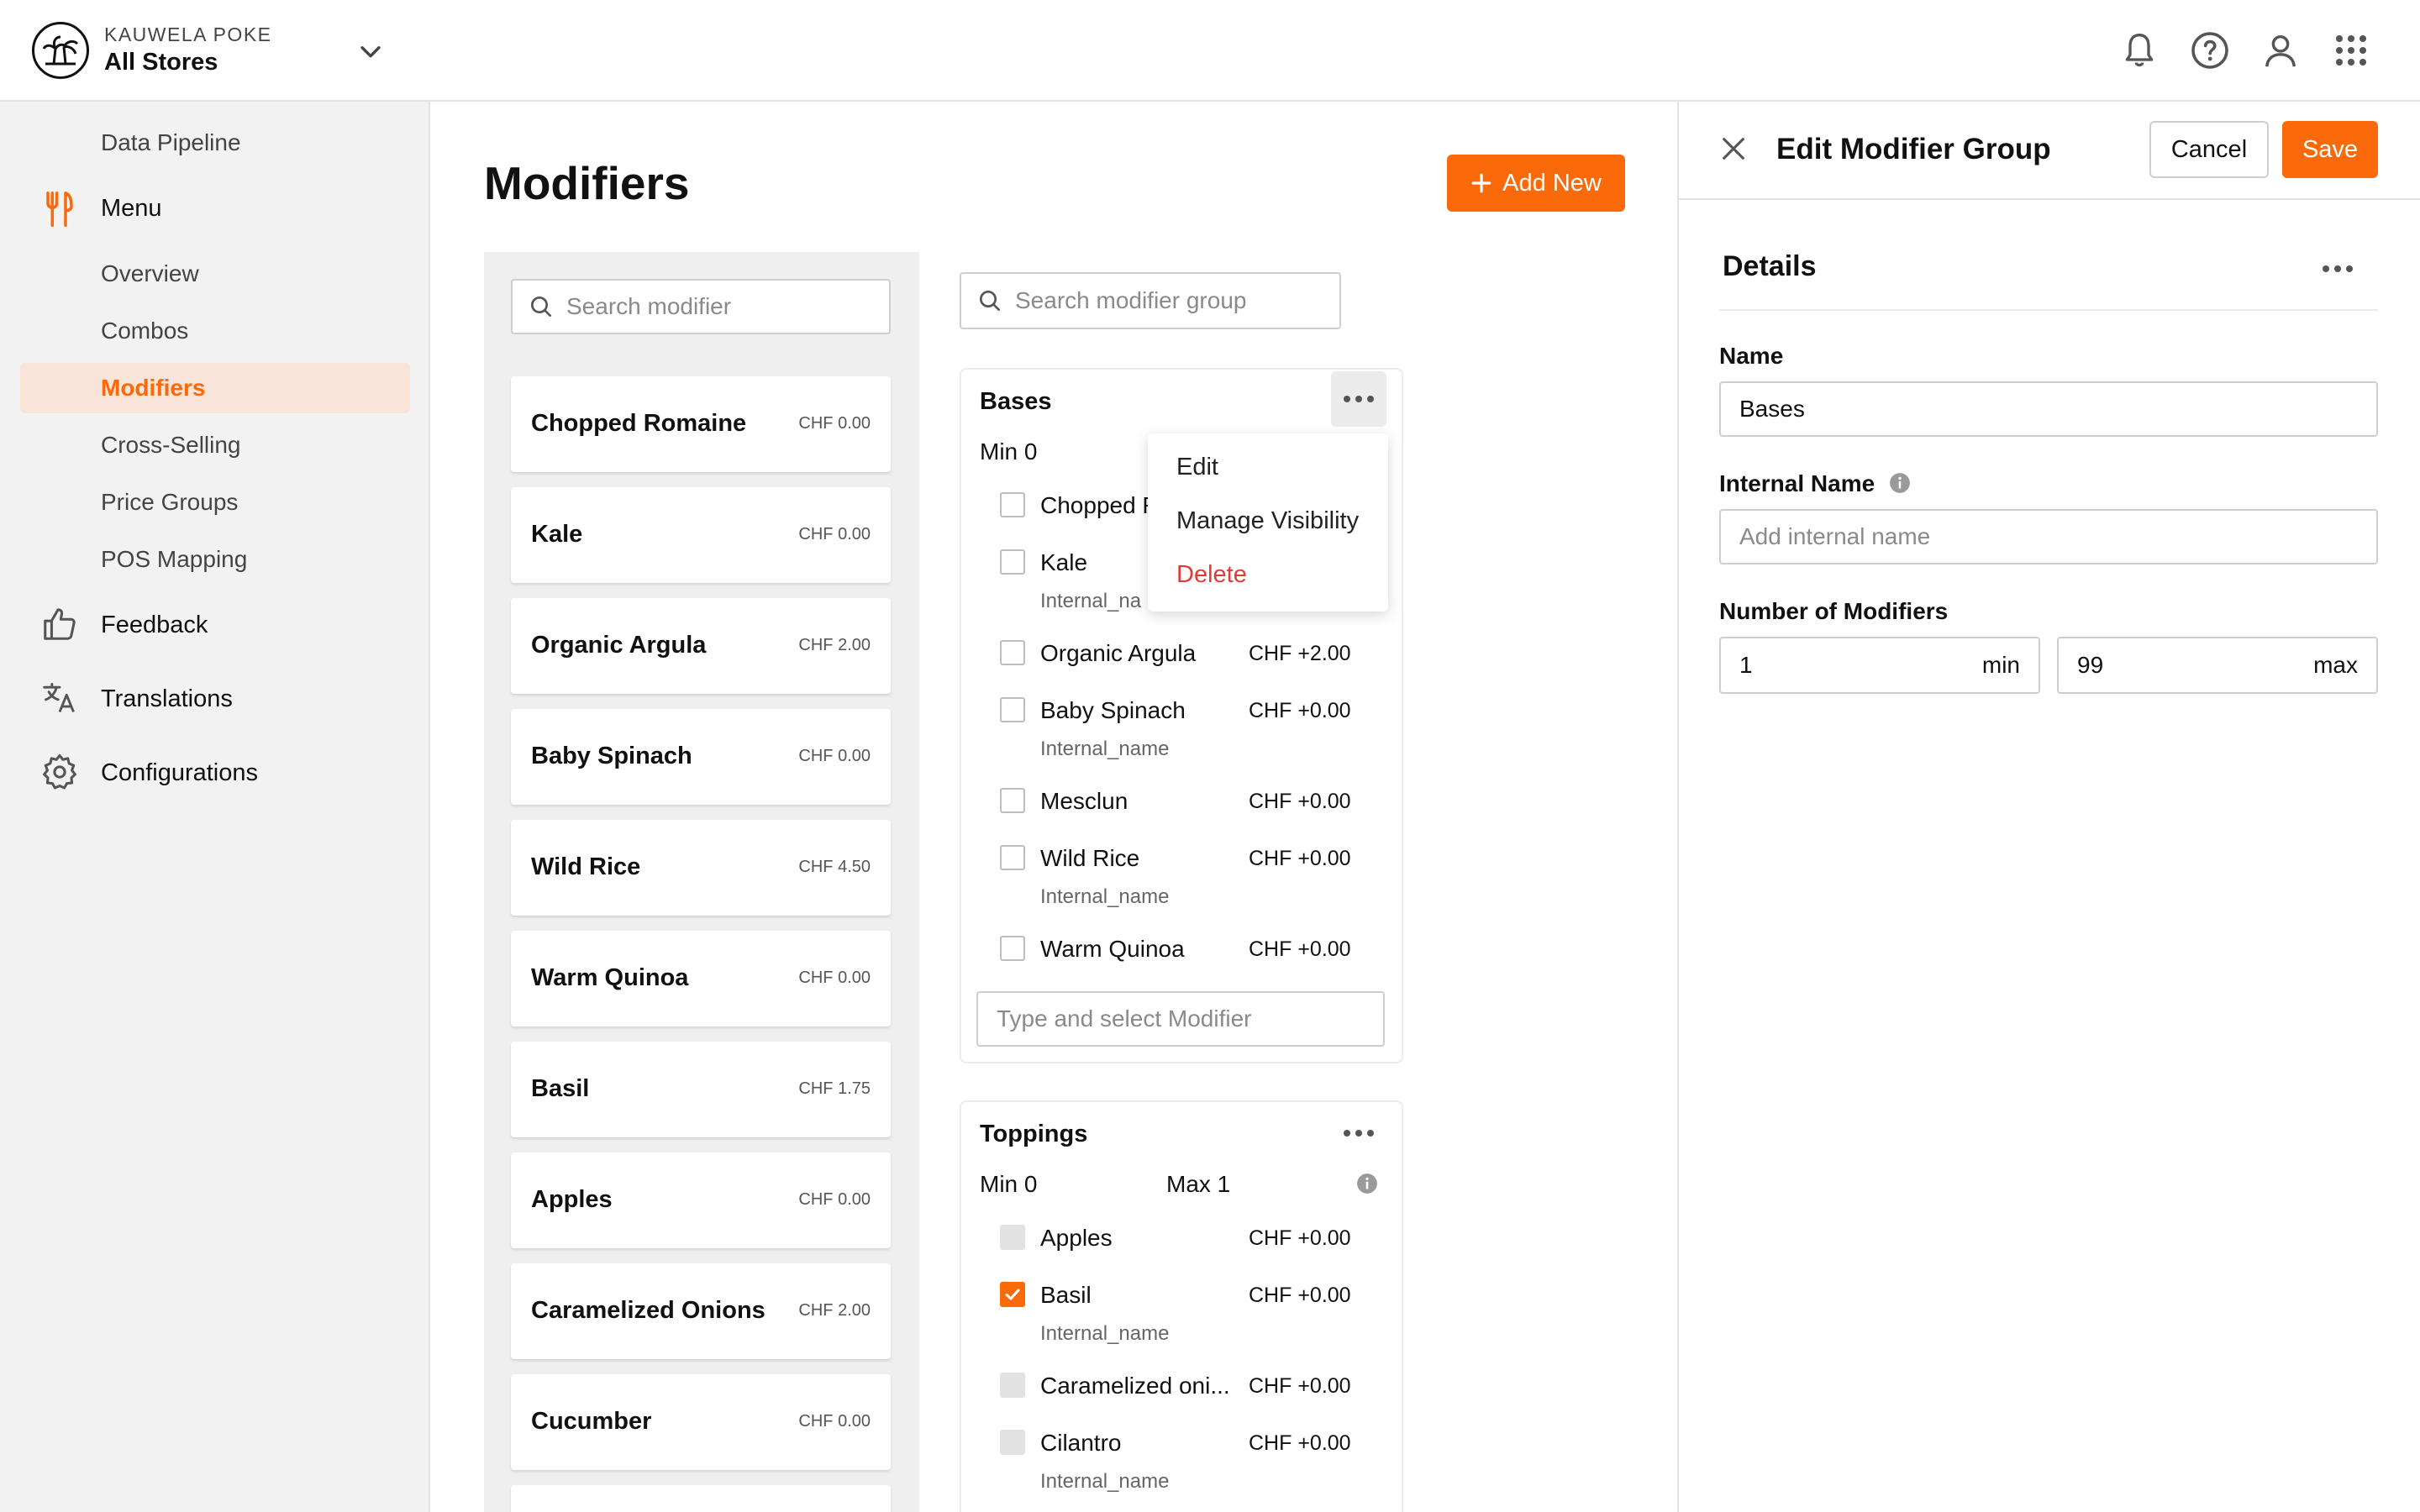  I want to click on modifier-name: Caramelized Onions, so click(648, 1310).